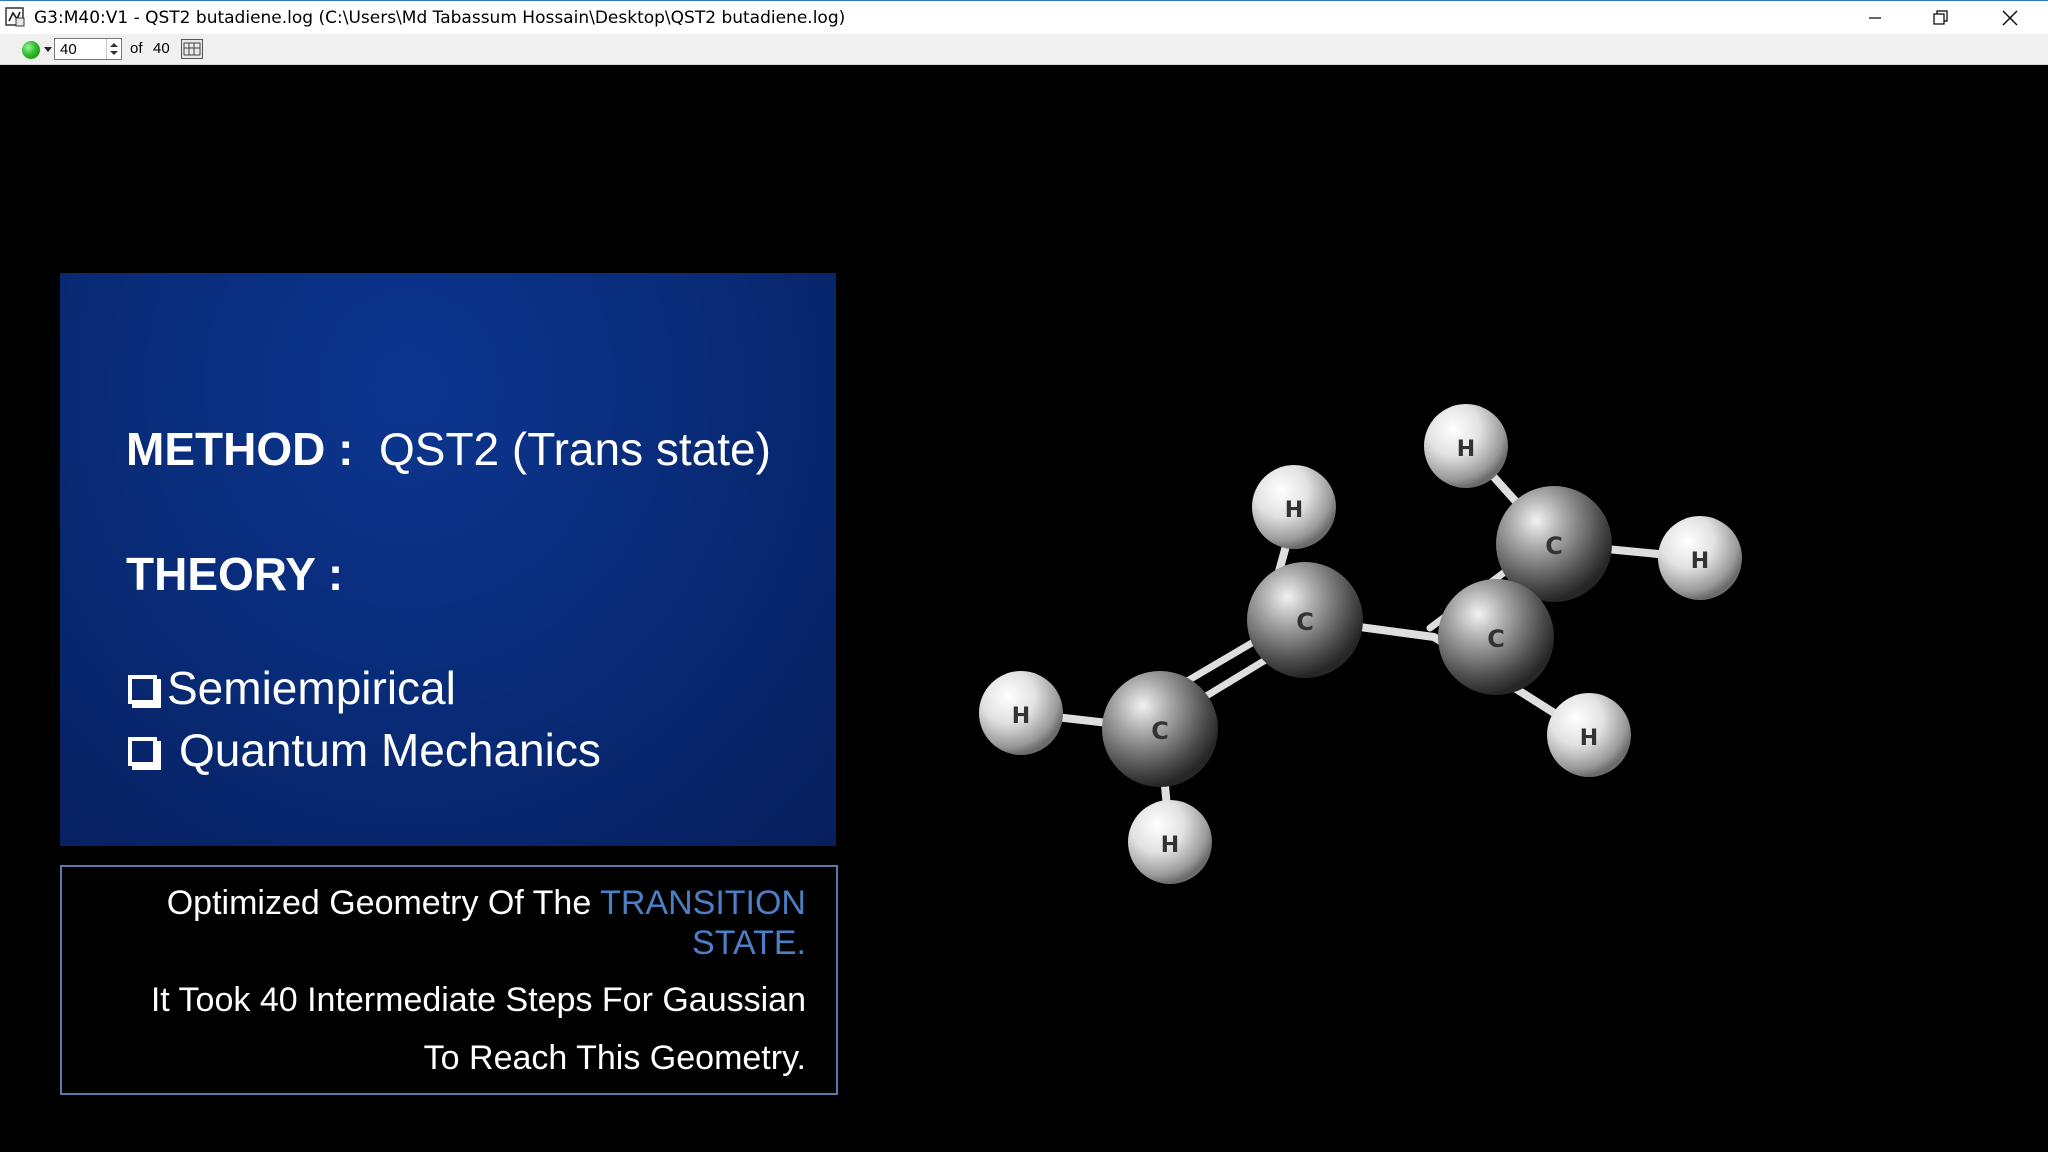 The image size is (2048, 1152). I want to click on info-line-1: Optimized Geometry Of The TRANSITION, so click(486, 903).